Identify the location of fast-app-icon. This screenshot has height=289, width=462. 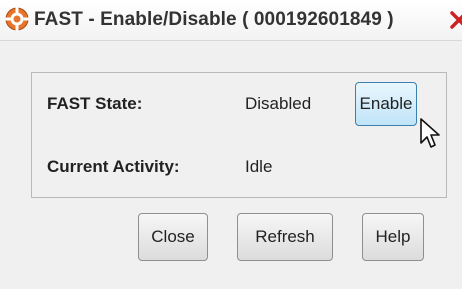
(17, 19).